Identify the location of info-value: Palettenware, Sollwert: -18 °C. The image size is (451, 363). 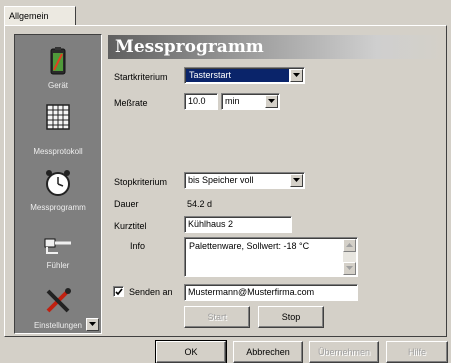
(249, 246).